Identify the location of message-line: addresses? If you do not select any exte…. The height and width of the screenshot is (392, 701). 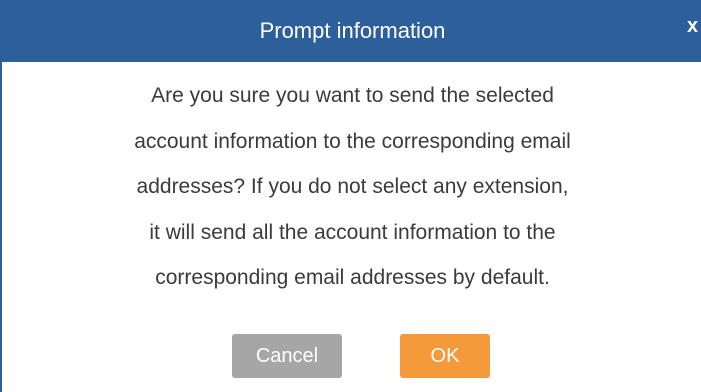
(352, 186).